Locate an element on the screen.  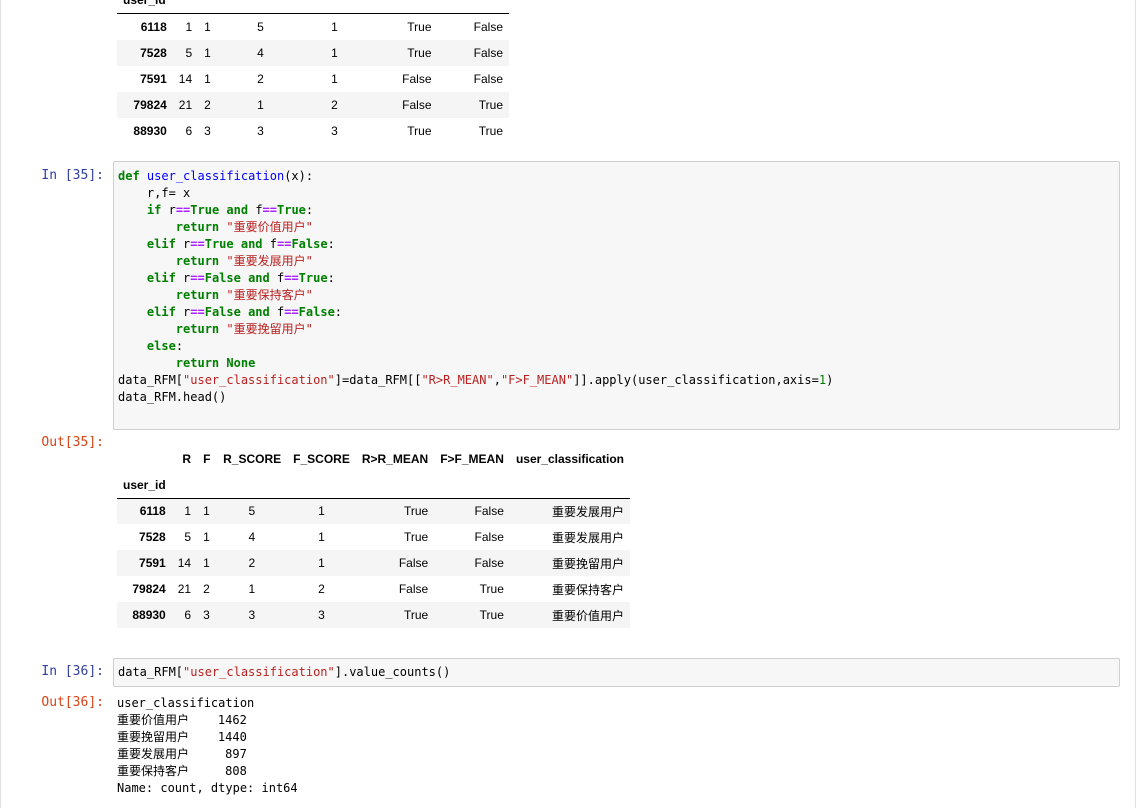
table-cell: 重要挽留用户 is located at coordinates (569, 563).